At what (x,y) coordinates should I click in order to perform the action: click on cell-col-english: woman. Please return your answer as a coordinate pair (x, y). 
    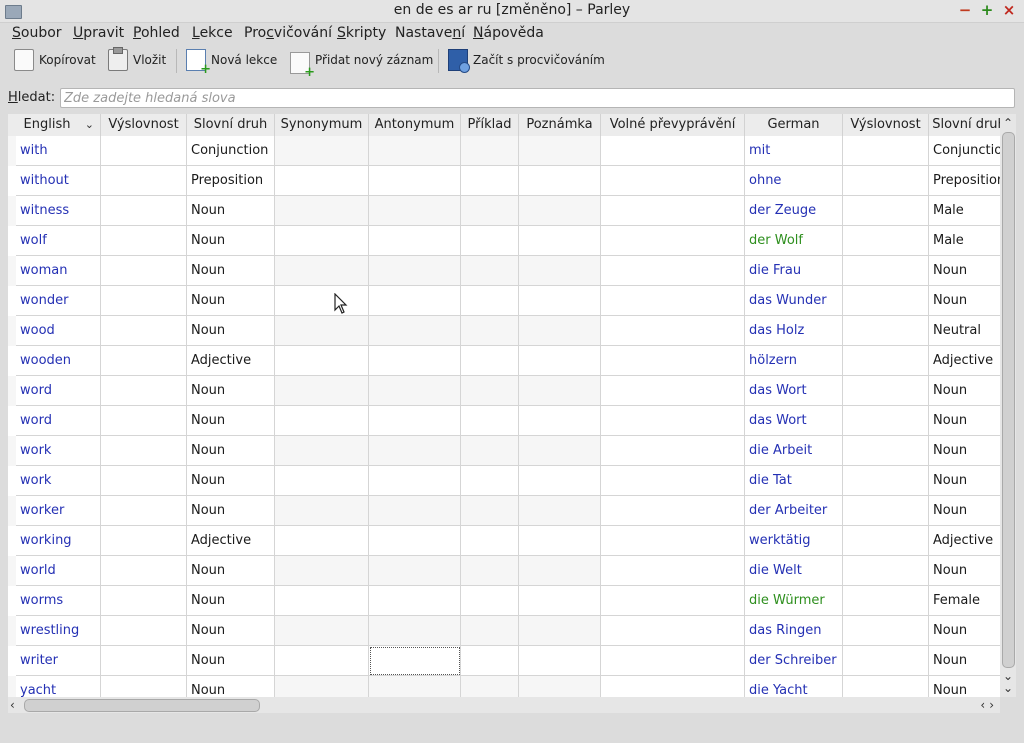
    Looking at the image, I should click on (58, 271).